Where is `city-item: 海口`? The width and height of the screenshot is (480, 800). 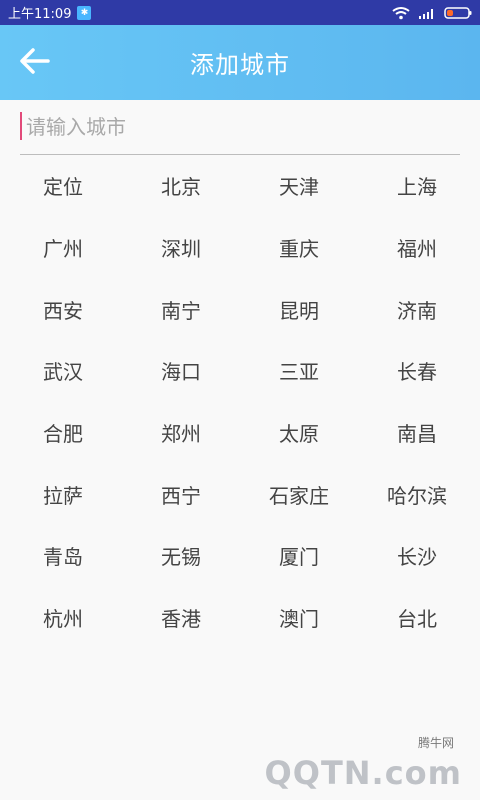
city-item: 海口 is located at coordinates (181, 371).